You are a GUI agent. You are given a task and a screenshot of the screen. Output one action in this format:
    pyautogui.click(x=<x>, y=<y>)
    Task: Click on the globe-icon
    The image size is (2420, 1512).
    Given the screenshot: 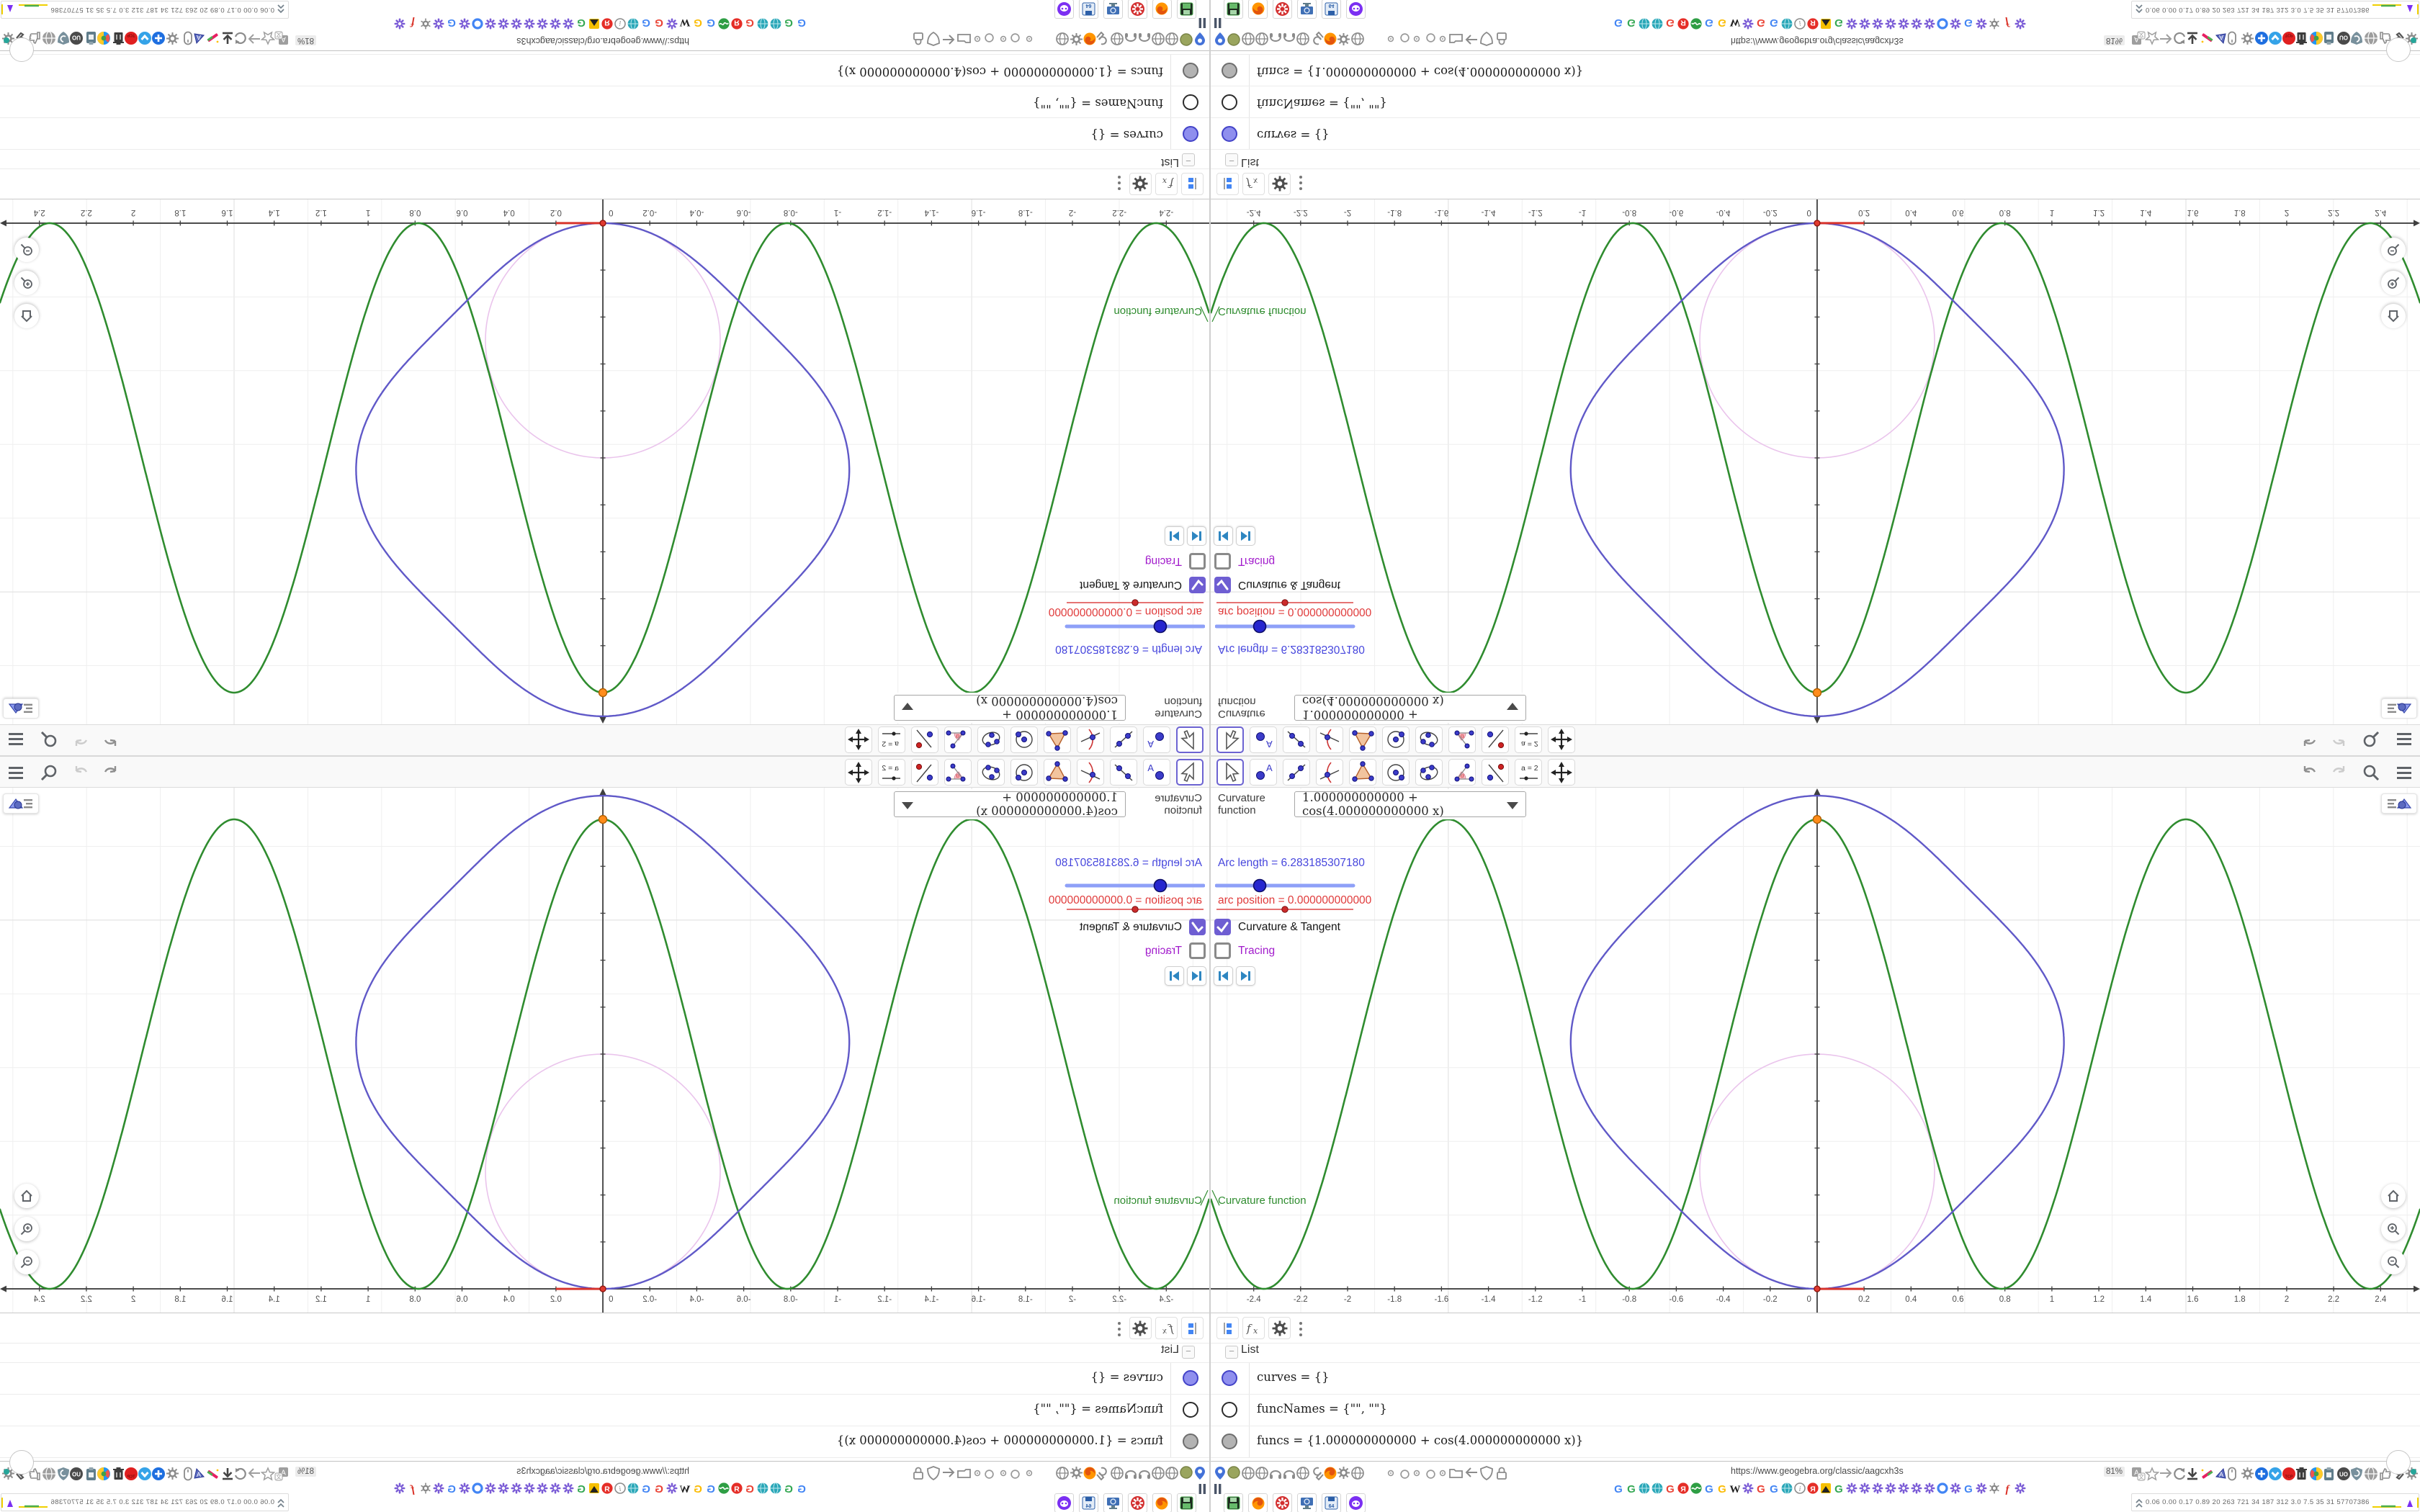 What is the action you would take?
    pyautogui.click(x=1062, y=39)
    